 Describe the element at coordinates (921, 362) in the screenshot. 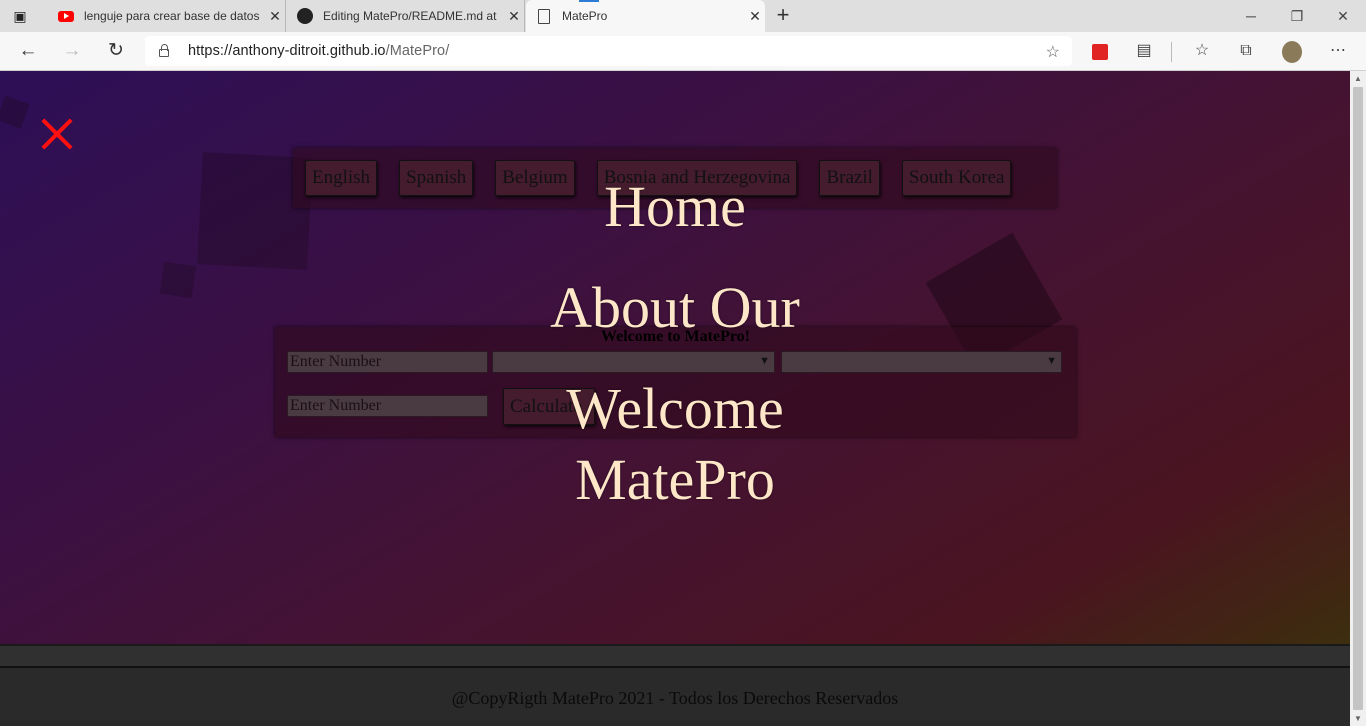

I see `unit-select: ▼` at that location.